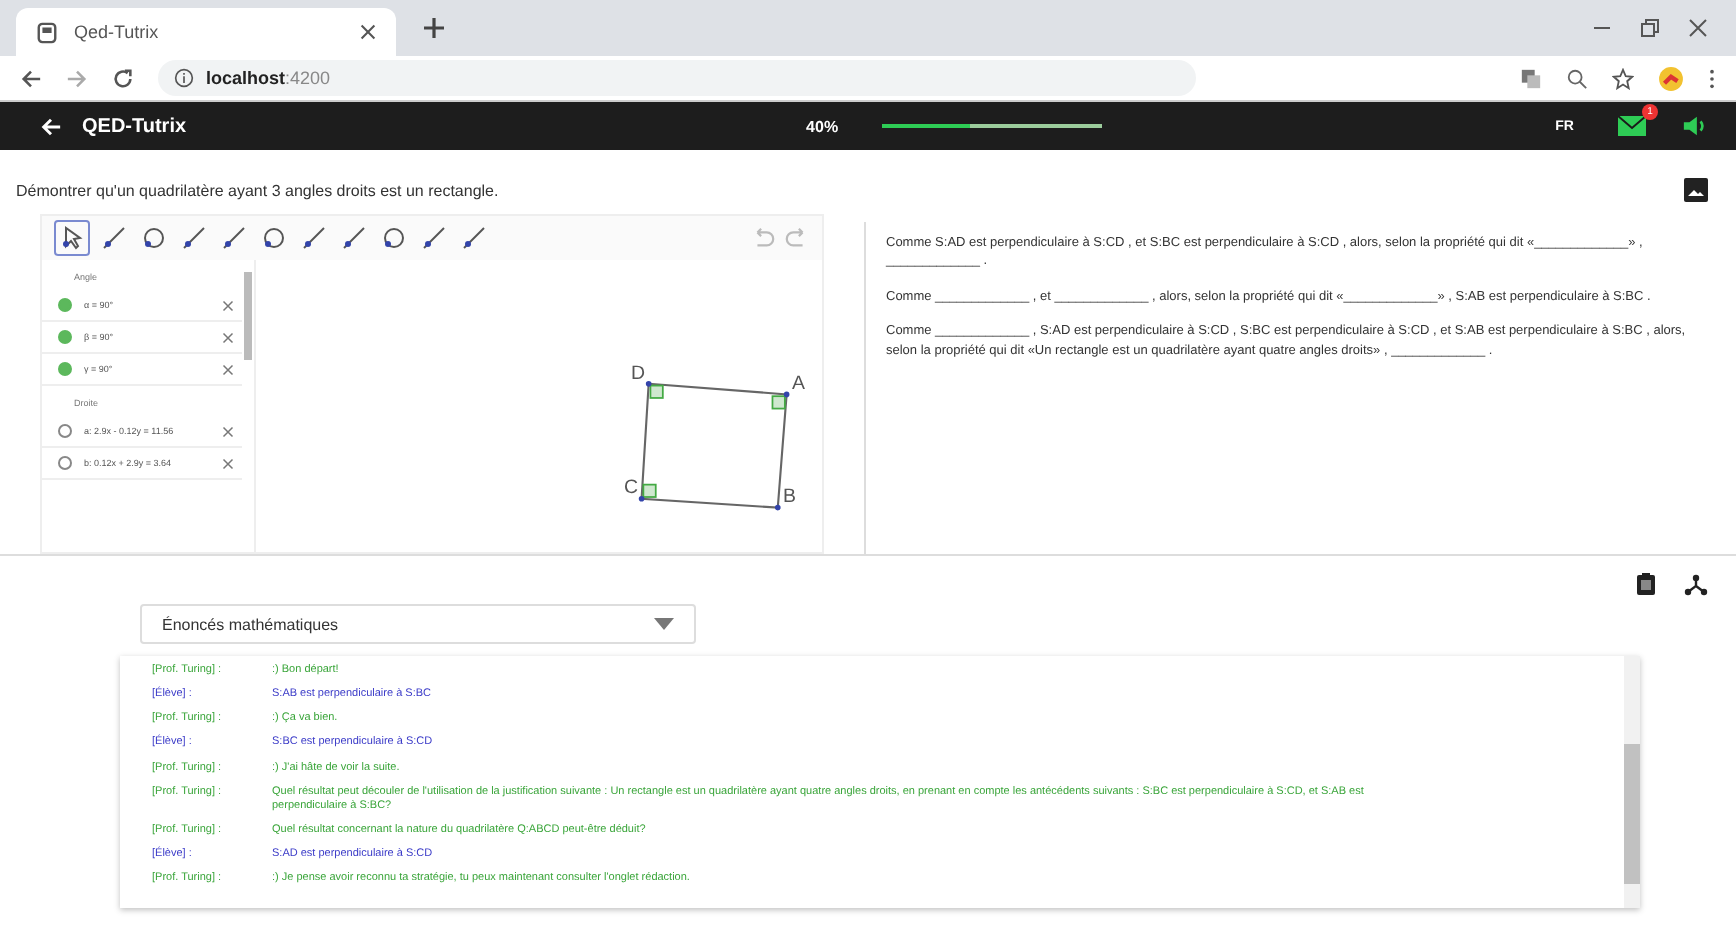 This screenshot has height=932, width=1736. I want to click on address-field: localhost:4200, so click(677, 78).